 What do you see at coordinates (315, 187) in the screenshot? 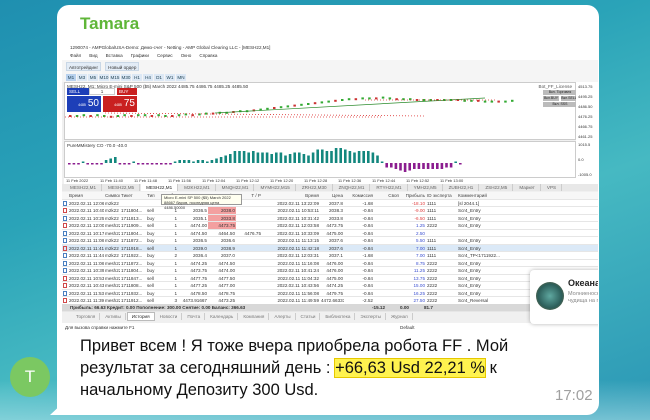
I see `chart-tab: ZRH22,M30` at bounding box center [315, 187].